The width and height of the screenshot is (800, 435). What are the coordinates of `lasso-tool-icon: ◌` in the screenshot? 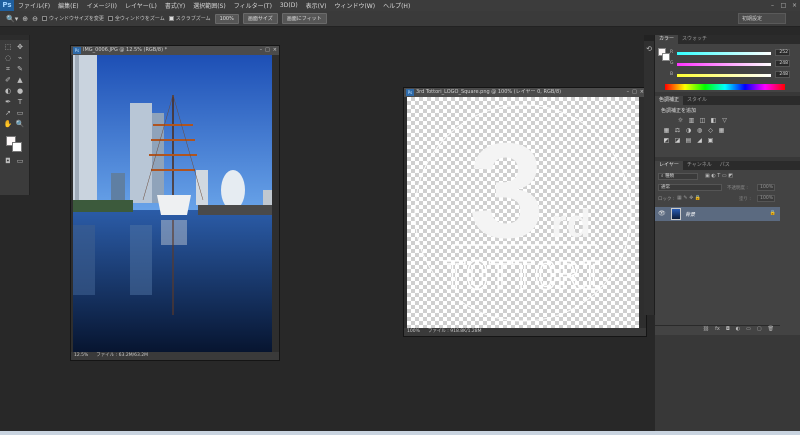 It's located at (8, 58).